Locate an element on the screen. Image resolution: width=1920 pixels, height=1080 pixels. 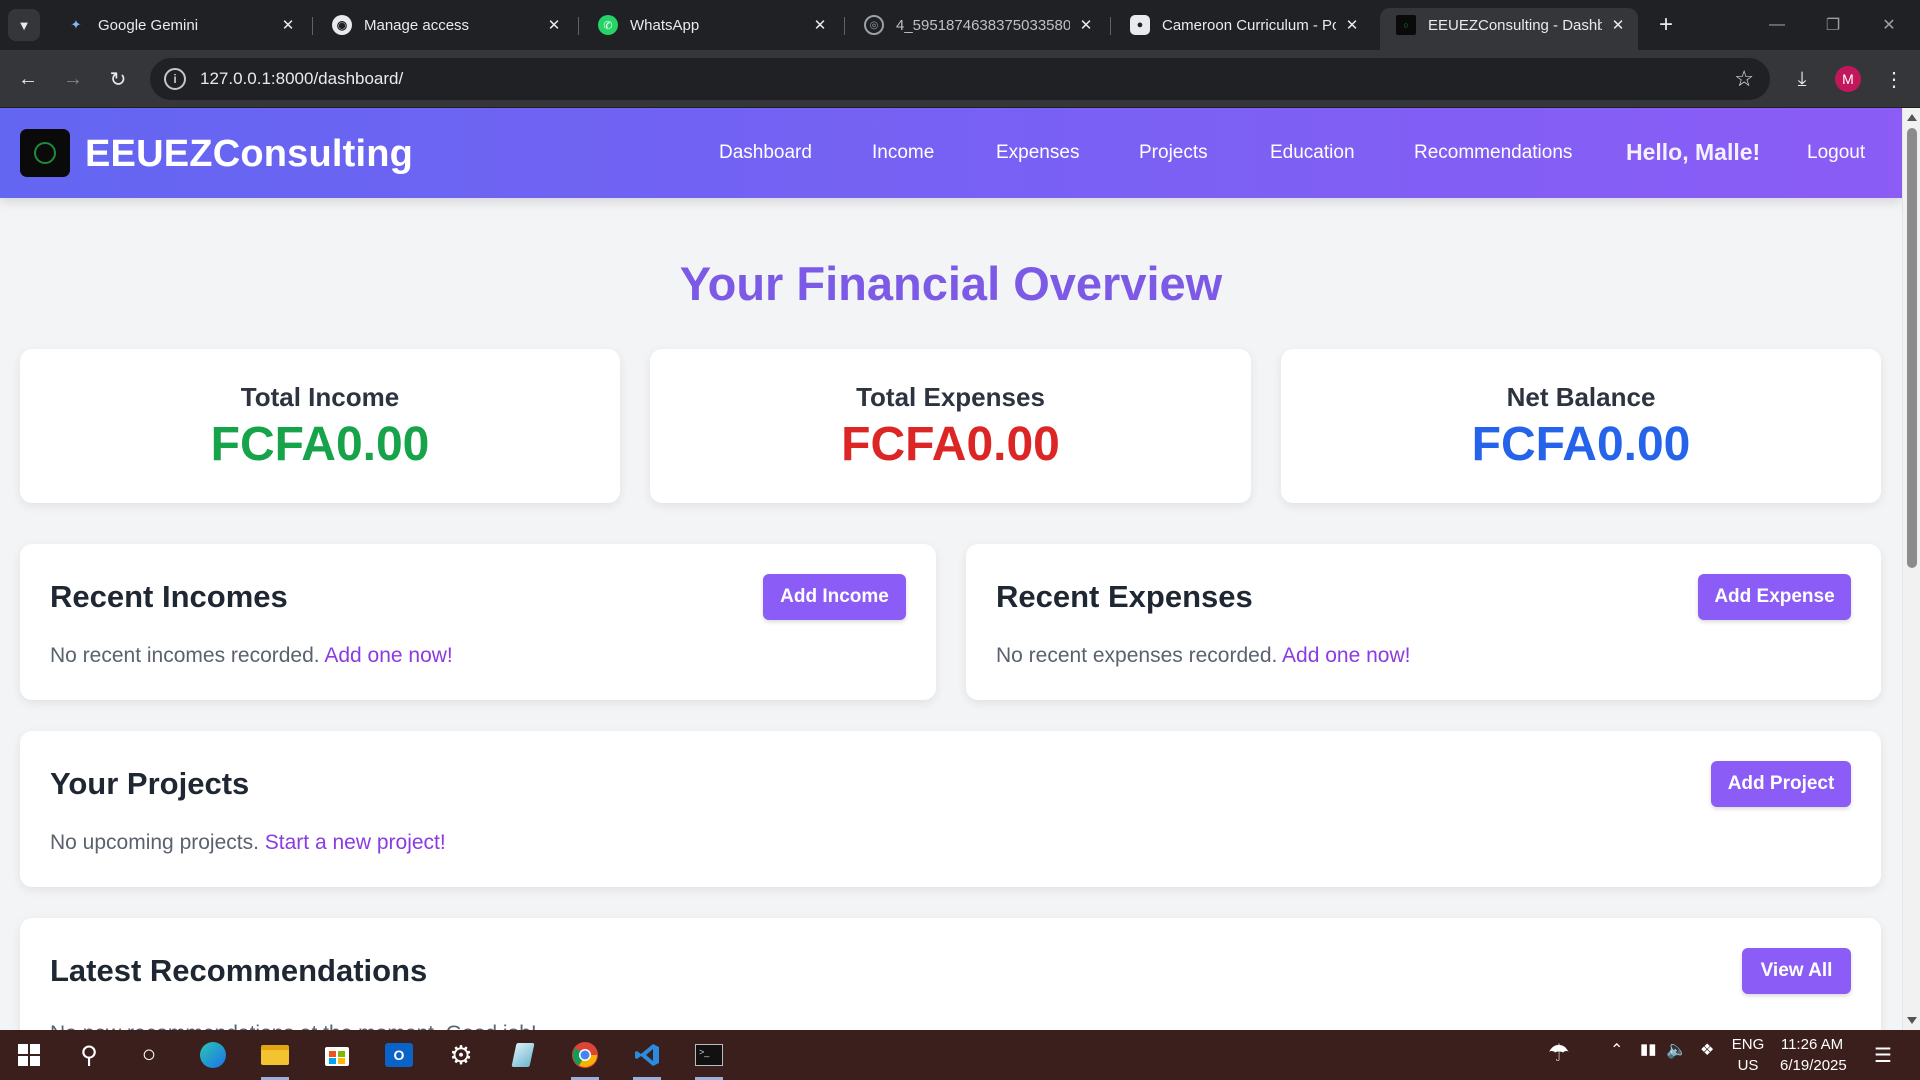
add-income-button: Add Income is located at coordinates (834, 597).